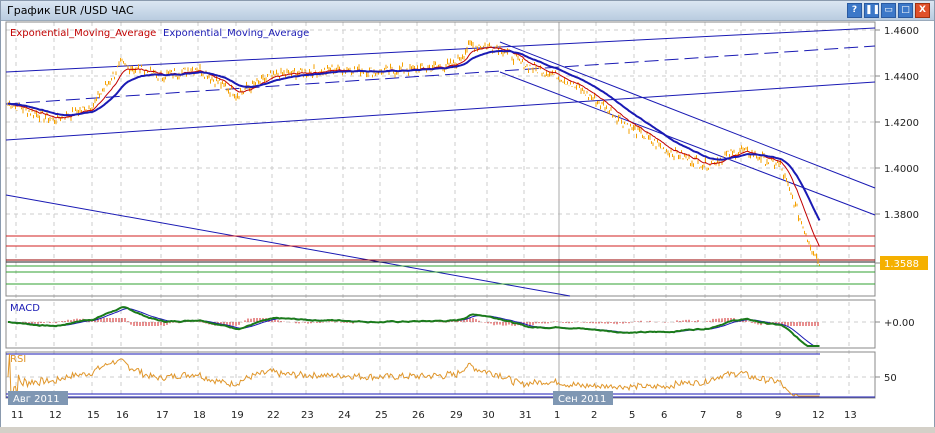 This screenshot has width=935, height=433. Describe the element at coordinates (899, 323) in the screenshot. I see `macd-axis-label: +0.00` at that location.